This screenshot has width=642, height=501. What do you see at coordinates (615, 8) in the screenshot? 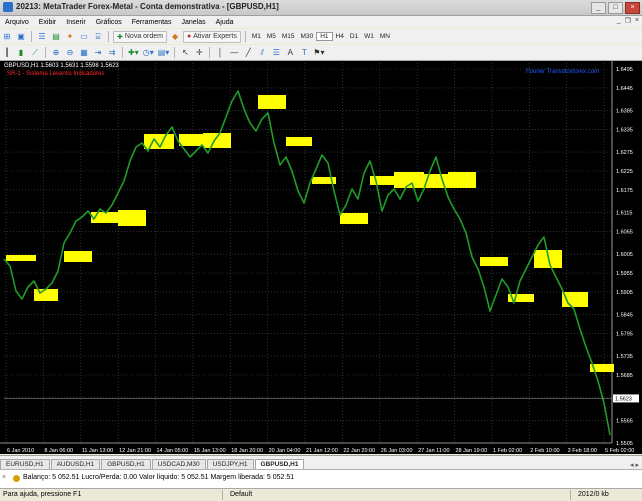
I see `maximize-button: □` at bounding box center [615, 8].